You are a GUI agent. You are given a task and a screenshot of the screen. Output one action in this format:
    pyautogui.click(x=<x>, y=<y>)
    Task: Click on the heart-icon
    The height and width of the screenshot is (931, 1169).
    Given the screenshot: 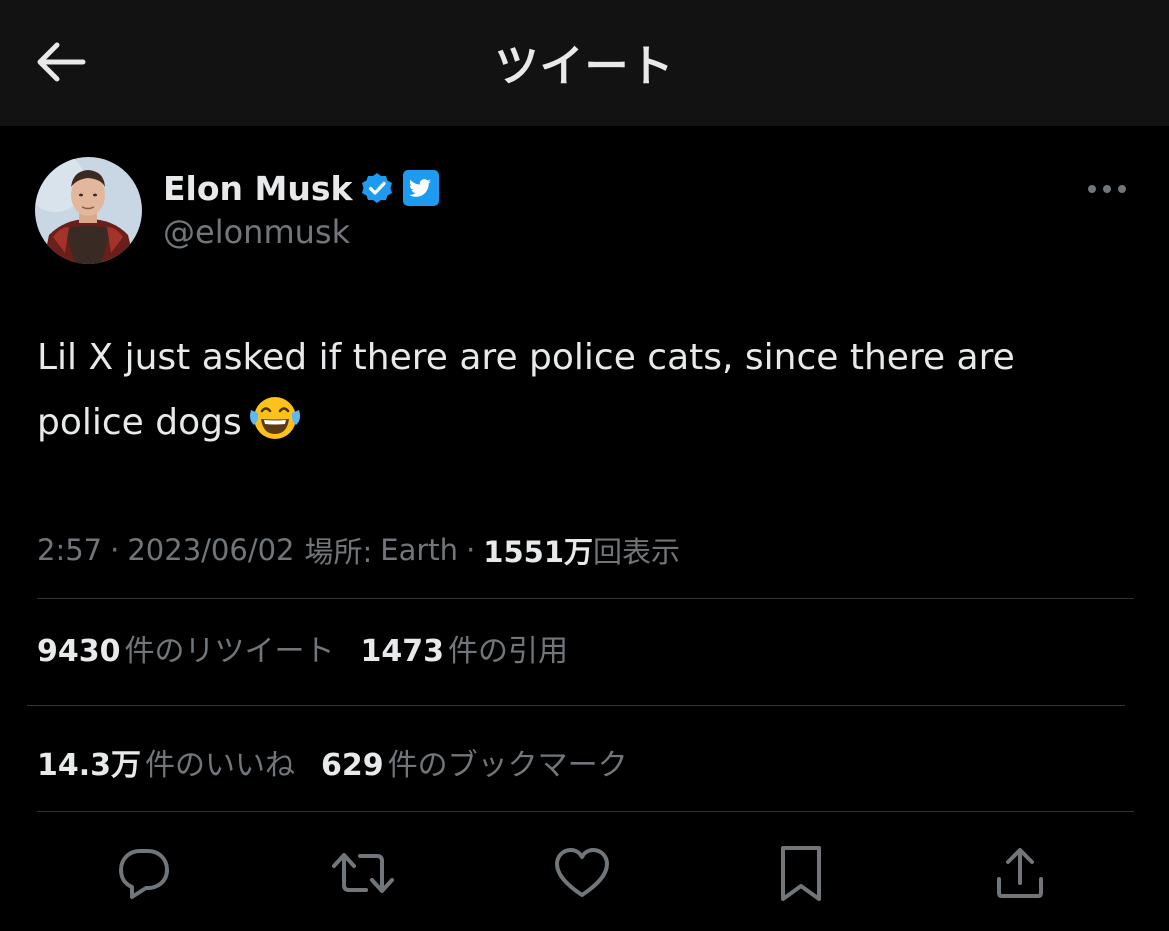 What is the action you would take?
    pyautogui.click(x=582, y=872)
    